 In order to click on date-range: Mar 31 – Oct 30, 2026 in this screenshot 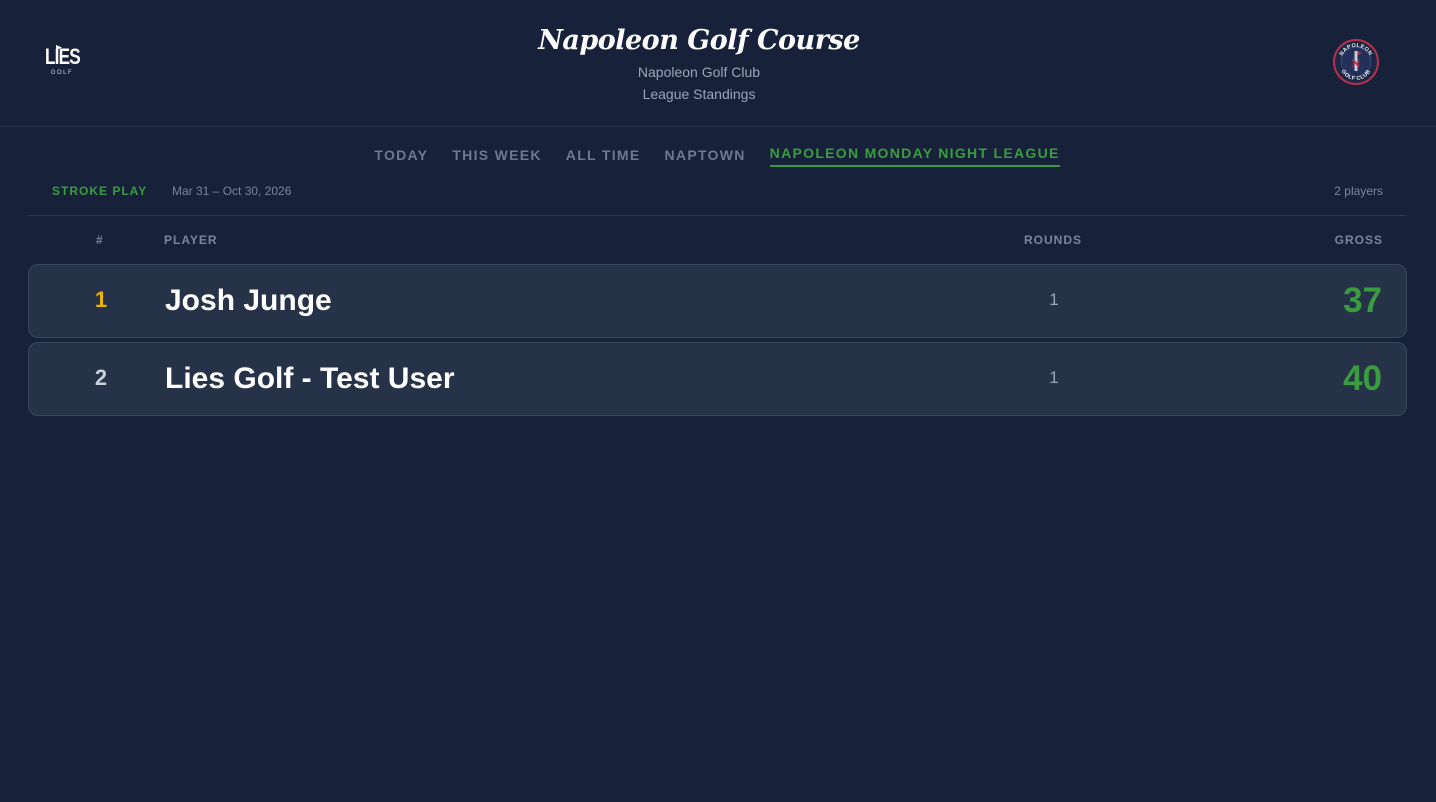, I will do `click(232, 191)`.